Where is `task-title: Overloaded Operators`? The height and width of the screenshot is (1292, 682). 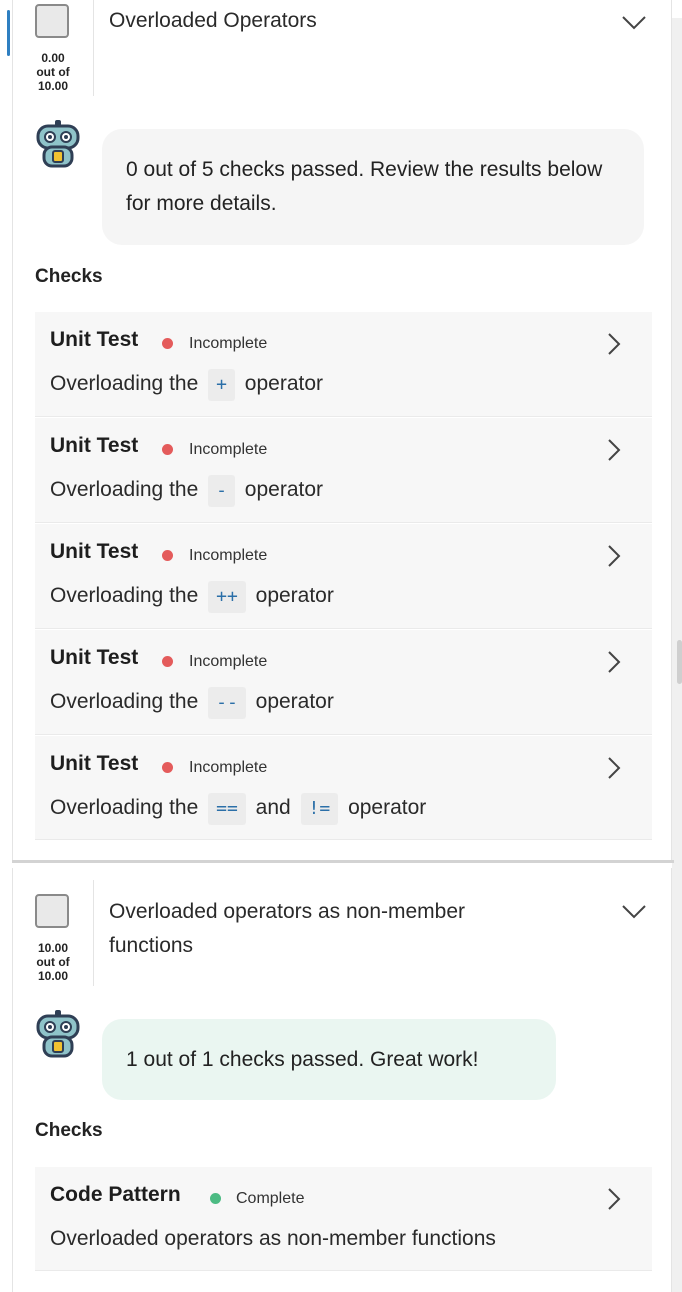
task-title: Overloaded Operators is located at coordinates (213, 20).